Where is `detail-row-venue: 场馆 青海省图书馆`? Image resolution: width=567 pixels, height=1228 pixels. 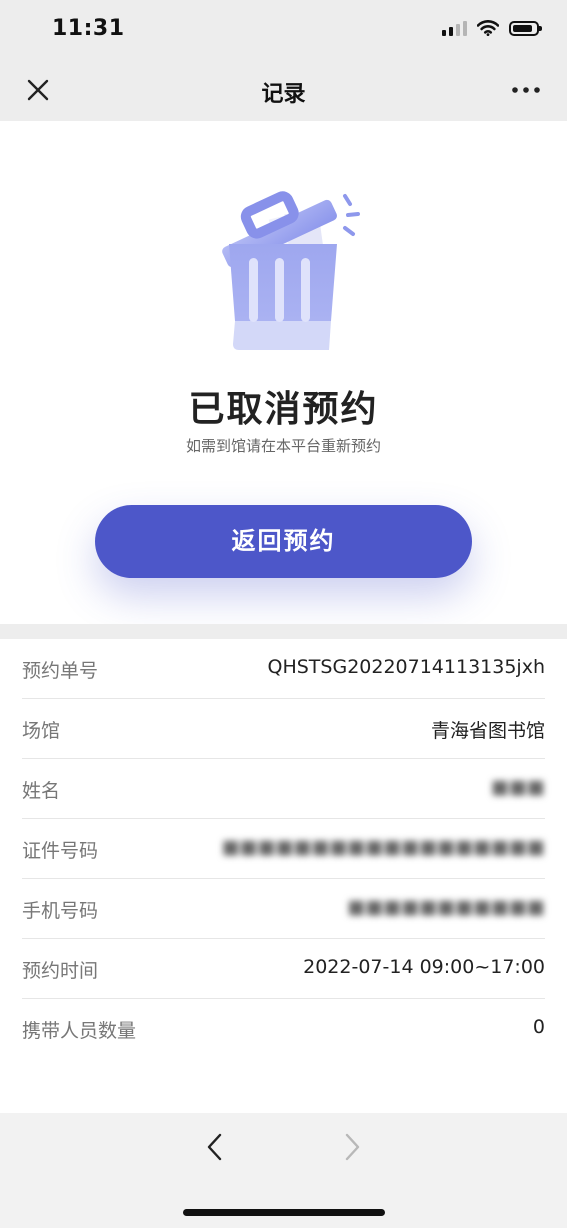
detail-row-venue: 场馆 青海省图书馆 is located at coordinates (283, 729).